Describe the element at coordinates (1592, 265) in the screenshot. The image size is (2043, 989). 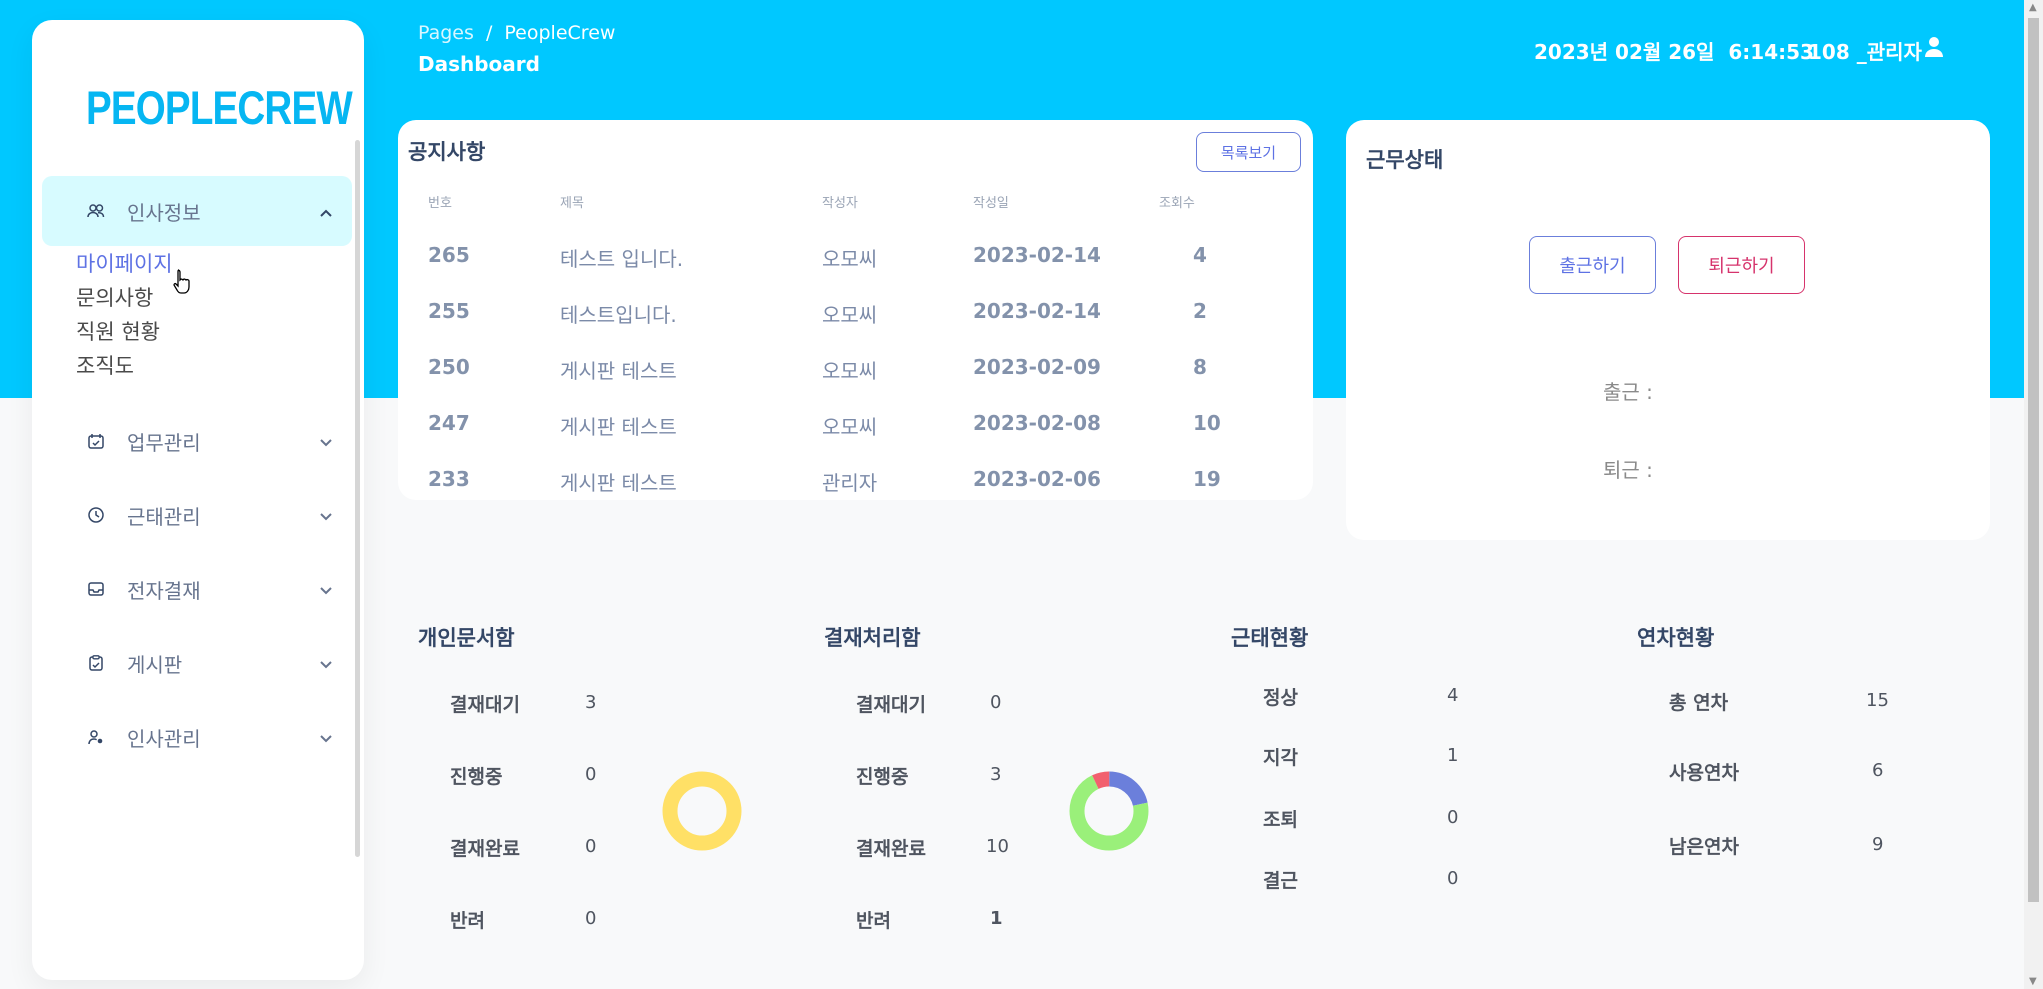
I see `clock-in-button: 출근하기` at that location.